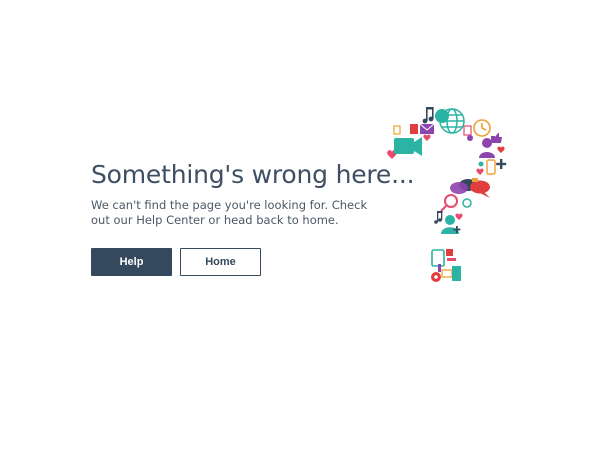 This screenshot has height=450, width=600. What do you see at coordinates (438, 258) in the screenshot?
I see `tablet-icon` at bounding box center [438, 258].